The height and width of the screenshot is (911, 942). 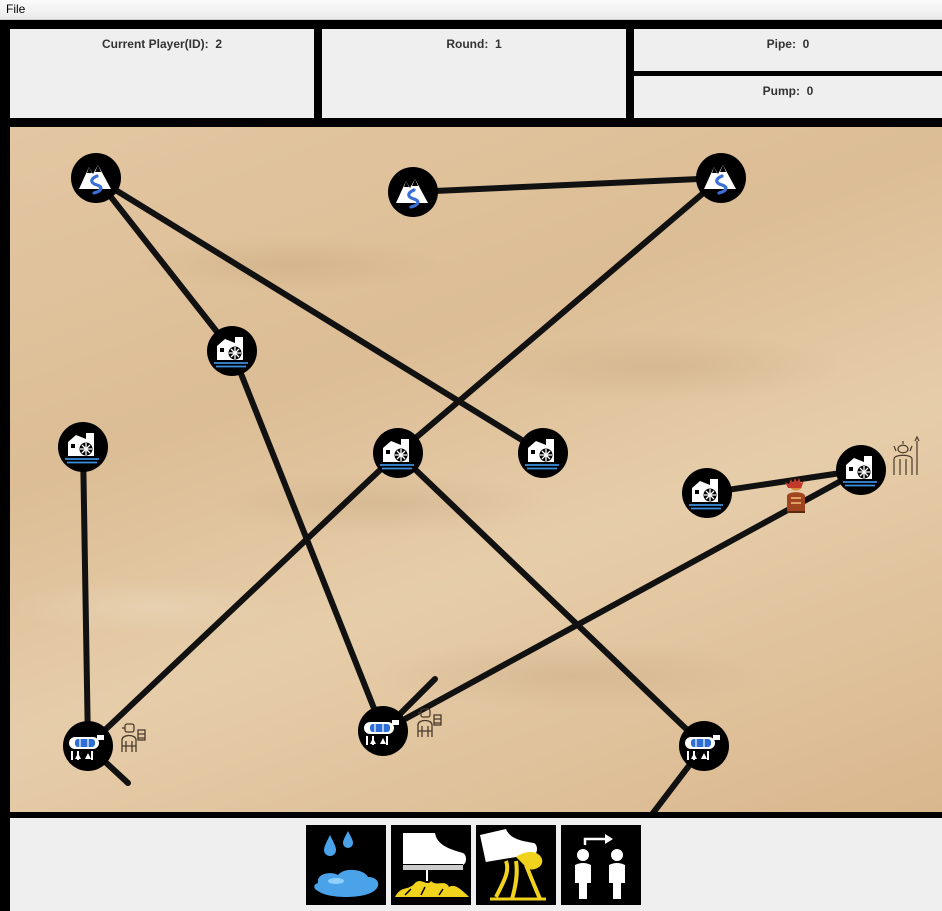 What do you see at coordinates (219, 44) in the screenshot?
I see `current-player-value: 2` at bounding box center [219, 44].